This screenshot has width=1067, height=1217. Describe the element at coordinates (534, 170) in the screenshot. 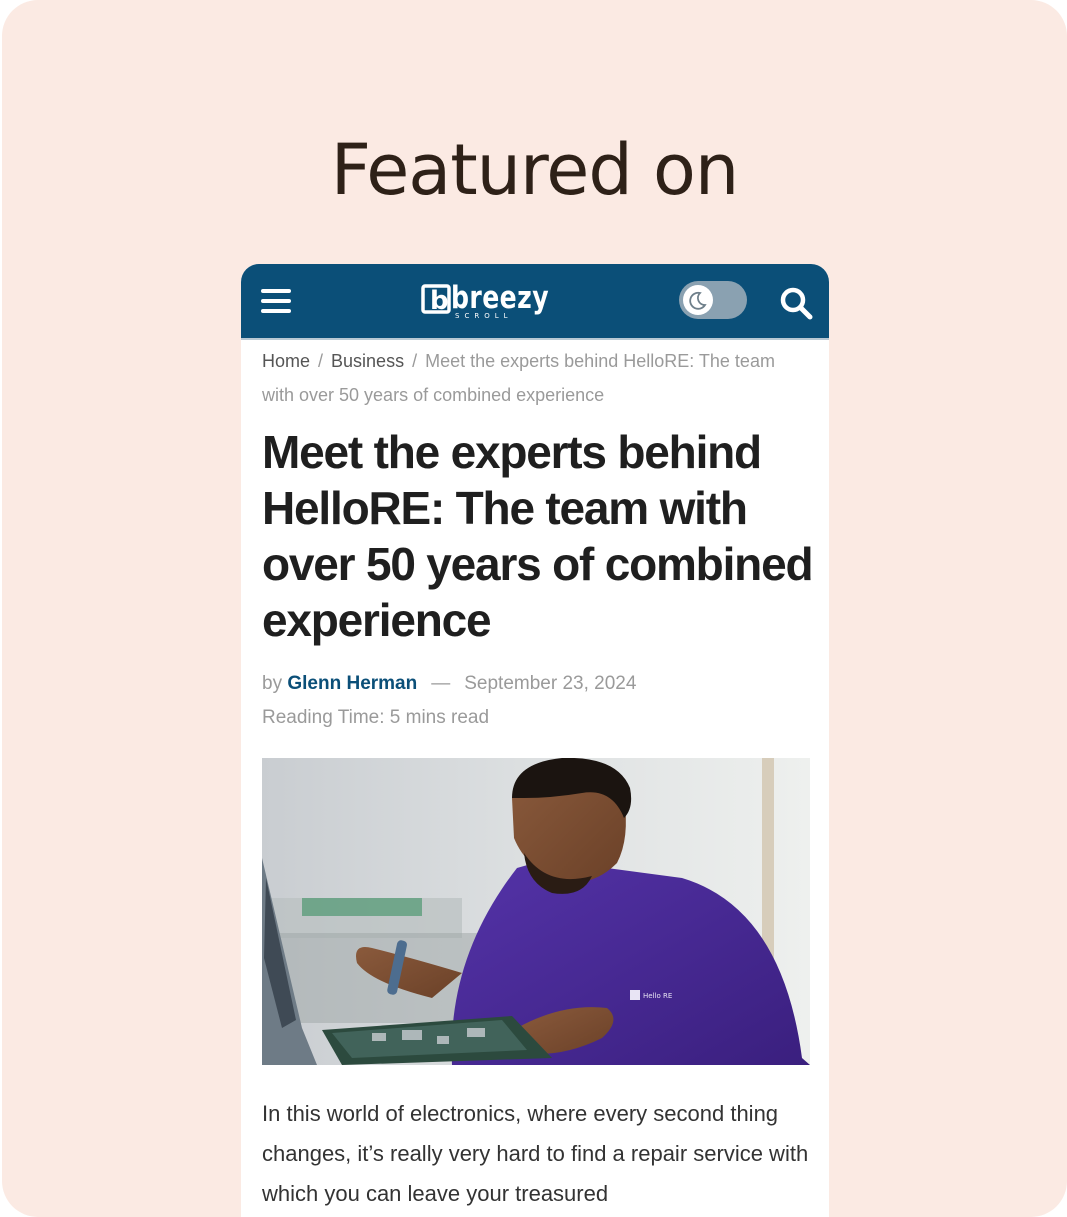

I see `featured-heading: Featured on` at that location.